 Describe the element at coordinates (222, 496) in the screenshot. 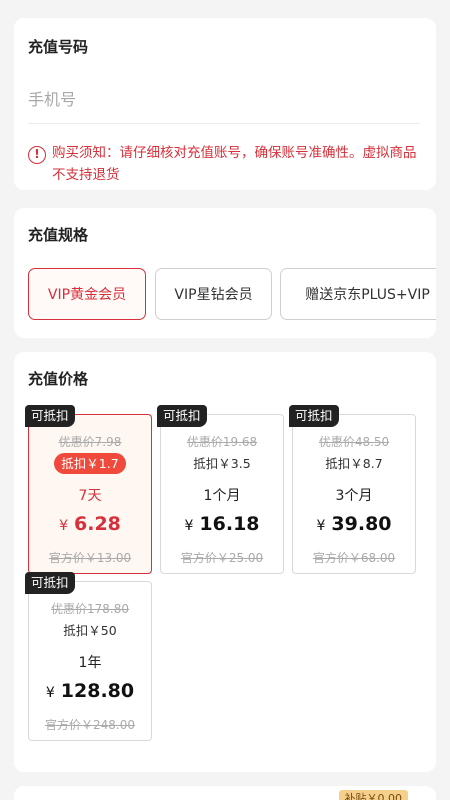

I see `plan-period: 1个月` at that location.